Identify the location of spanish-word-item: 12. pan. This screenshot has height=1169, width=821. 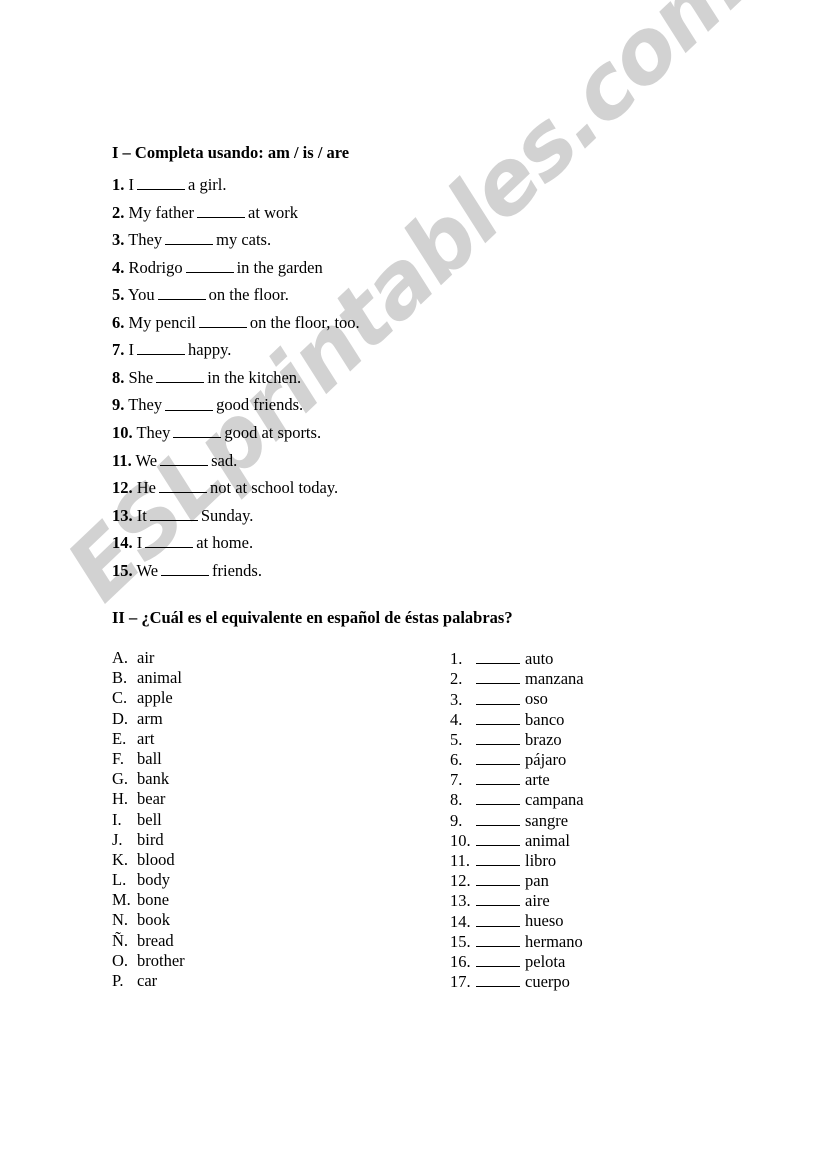
(517, 880).